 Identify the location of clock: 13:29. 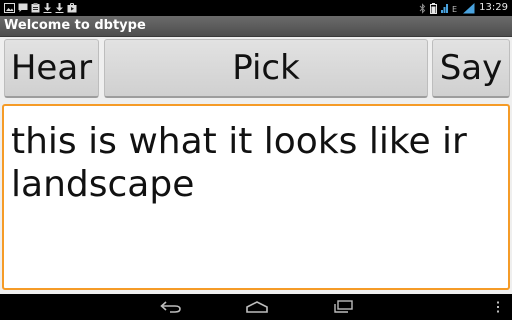
(493, 7).